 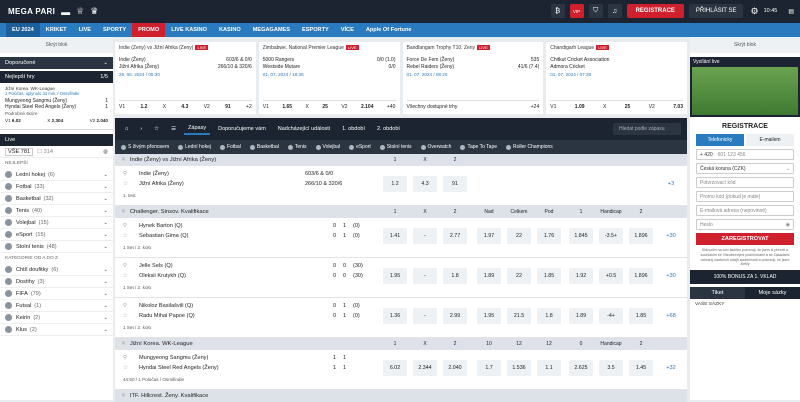 What do you see at coordinates (230, 30) in the screenshot?
I see `nav-casino: KASINO` at bounding box center [230, 30].